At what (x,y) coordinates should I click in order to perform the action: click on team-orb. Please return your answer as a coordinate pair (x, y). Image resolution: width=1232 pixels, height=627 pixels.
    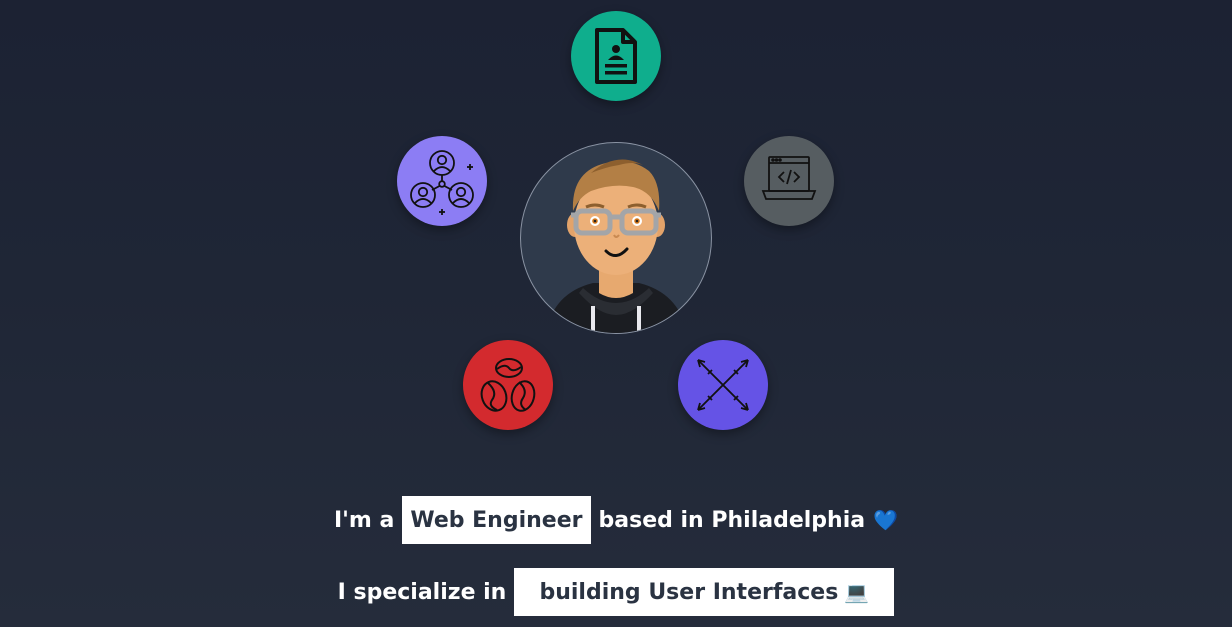
    Looking at the image, I should click on (442, 181).